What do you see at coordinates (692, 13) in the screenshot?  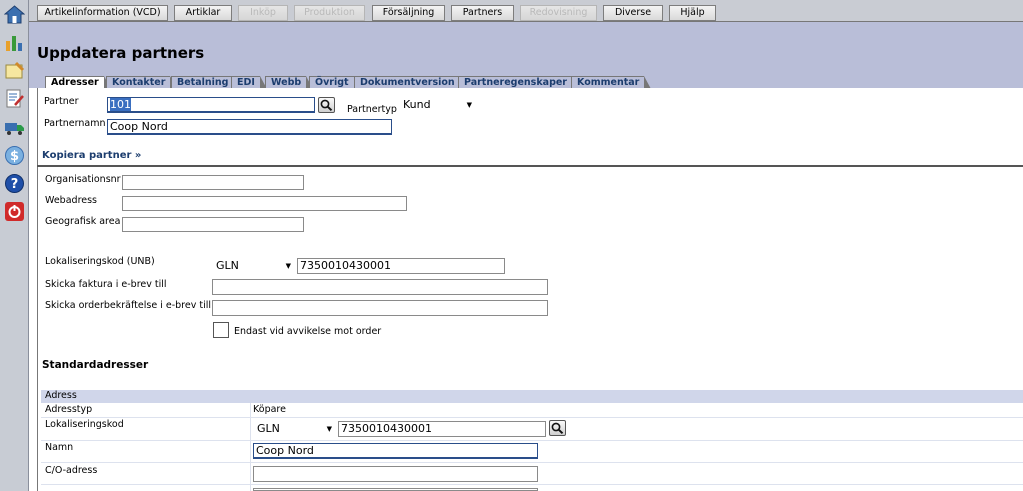 I see `tab-hjalp: Hjälp` at bounding box center [692, 13].